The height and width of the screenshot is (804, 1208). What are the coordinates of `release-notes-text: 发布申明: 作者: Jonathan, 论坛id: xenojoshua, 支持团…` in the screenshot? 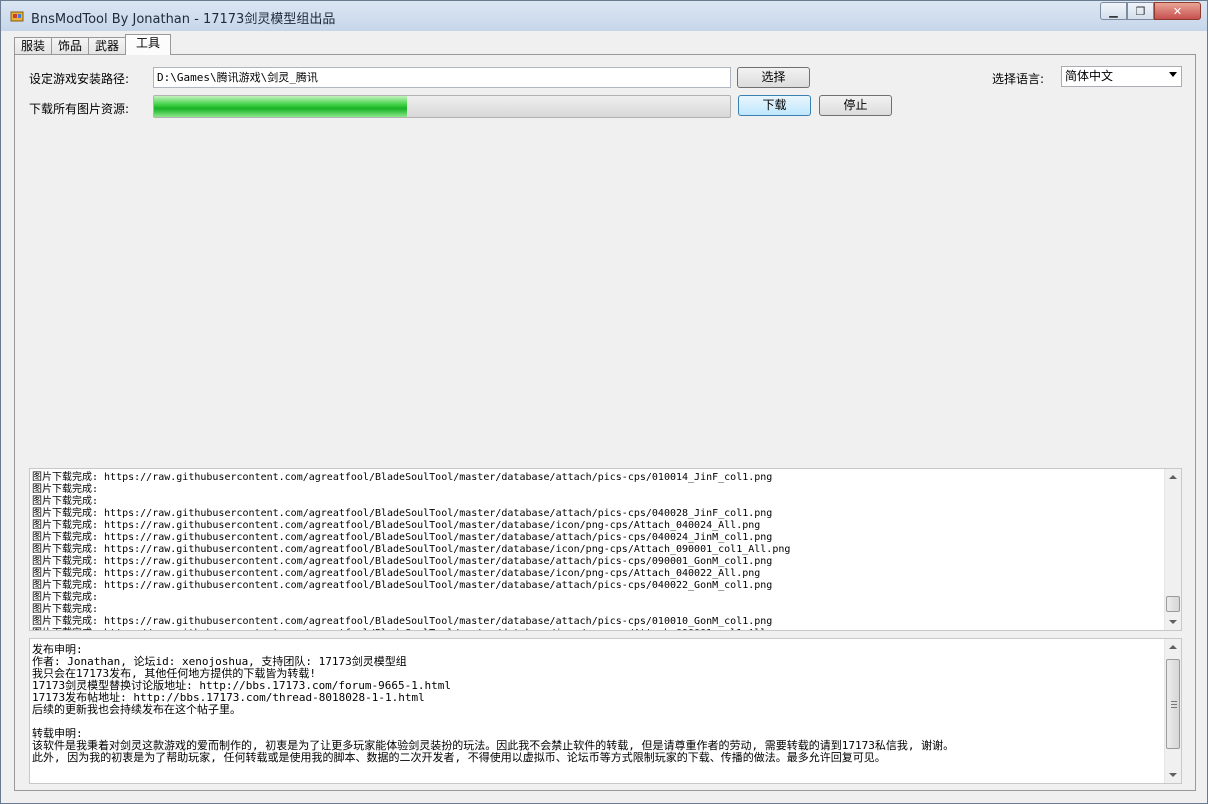 It's located at (493, 704).